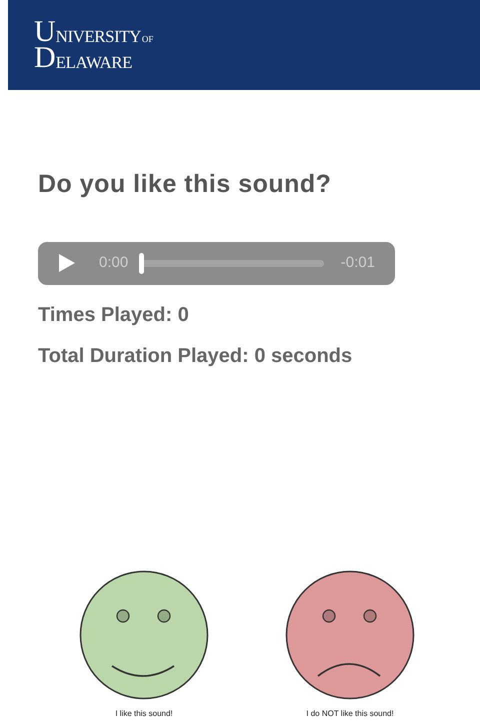 The height and width of the screenshot is (721, 480). Describe the element at coordinates (350, 635) in the screenshot. I see `sad-face-button` at that location.